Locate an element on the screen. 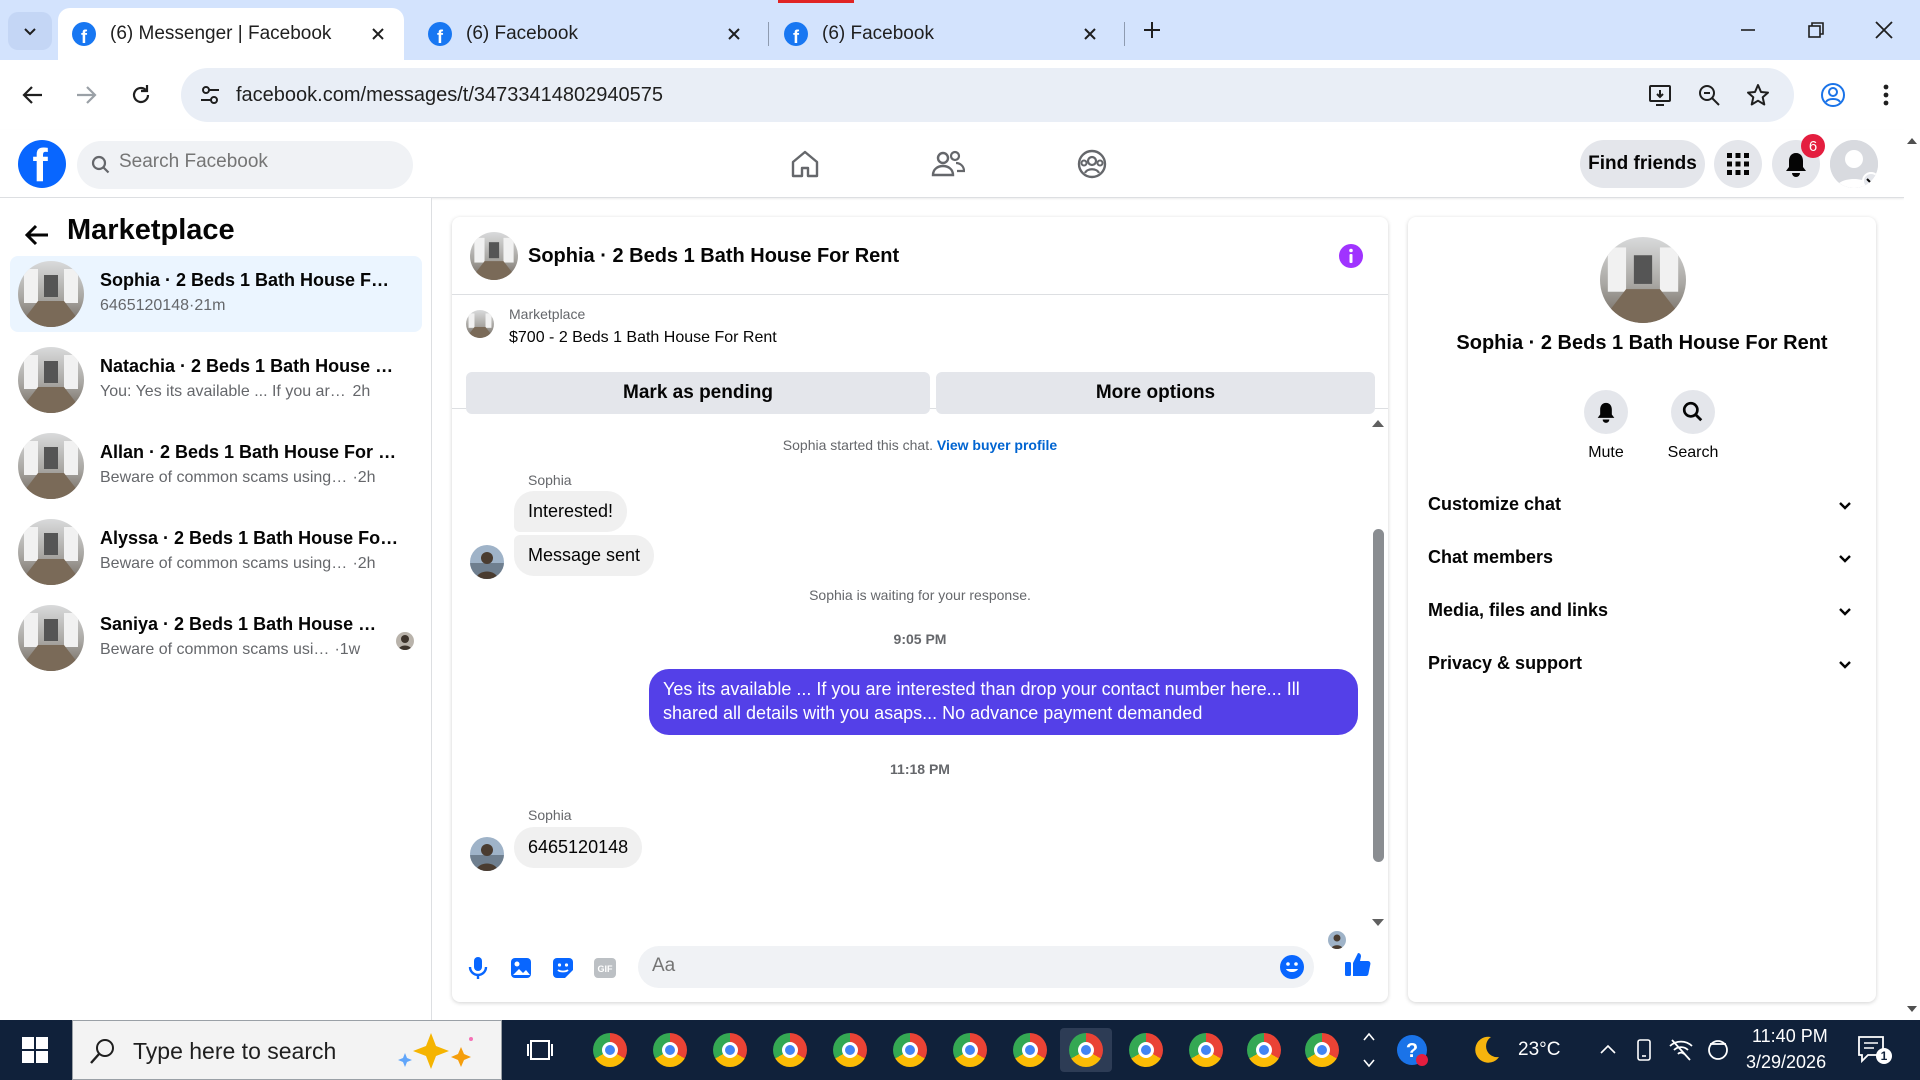 This screenshot has width=1920, height=1080. taskbar-search: Type here to search is located at coordinates (287, 1050).